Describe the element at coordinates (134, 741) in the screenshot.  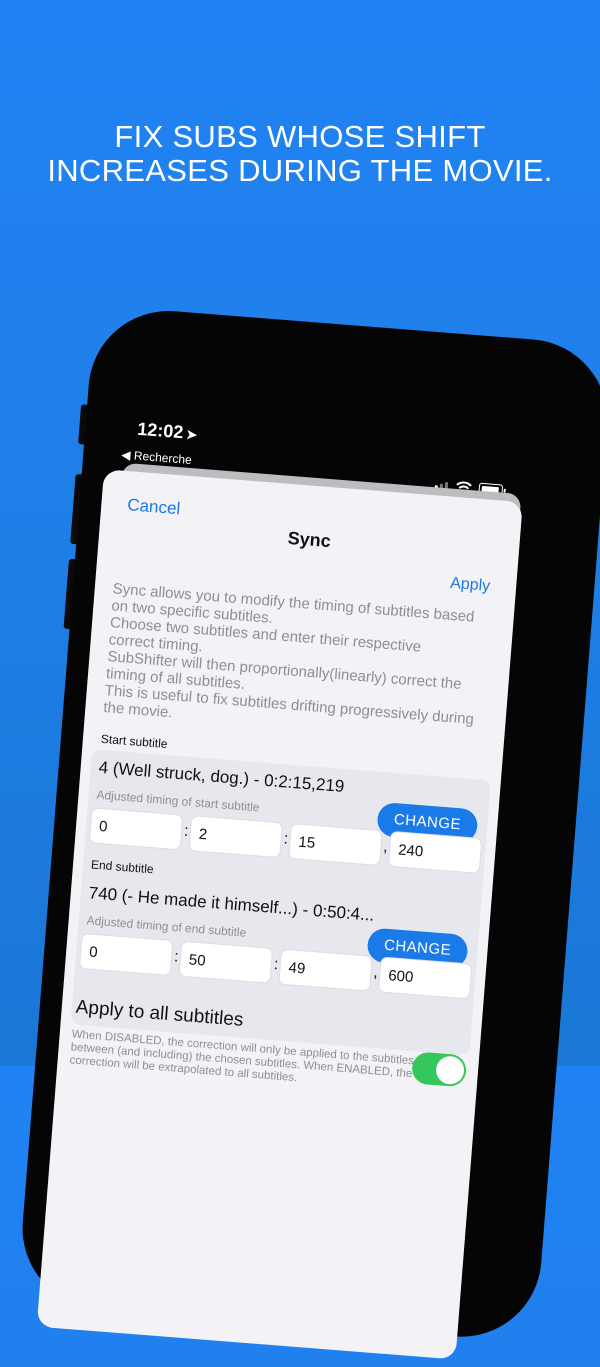
I see `start-subtitle-label: Start subtitle` at that location.